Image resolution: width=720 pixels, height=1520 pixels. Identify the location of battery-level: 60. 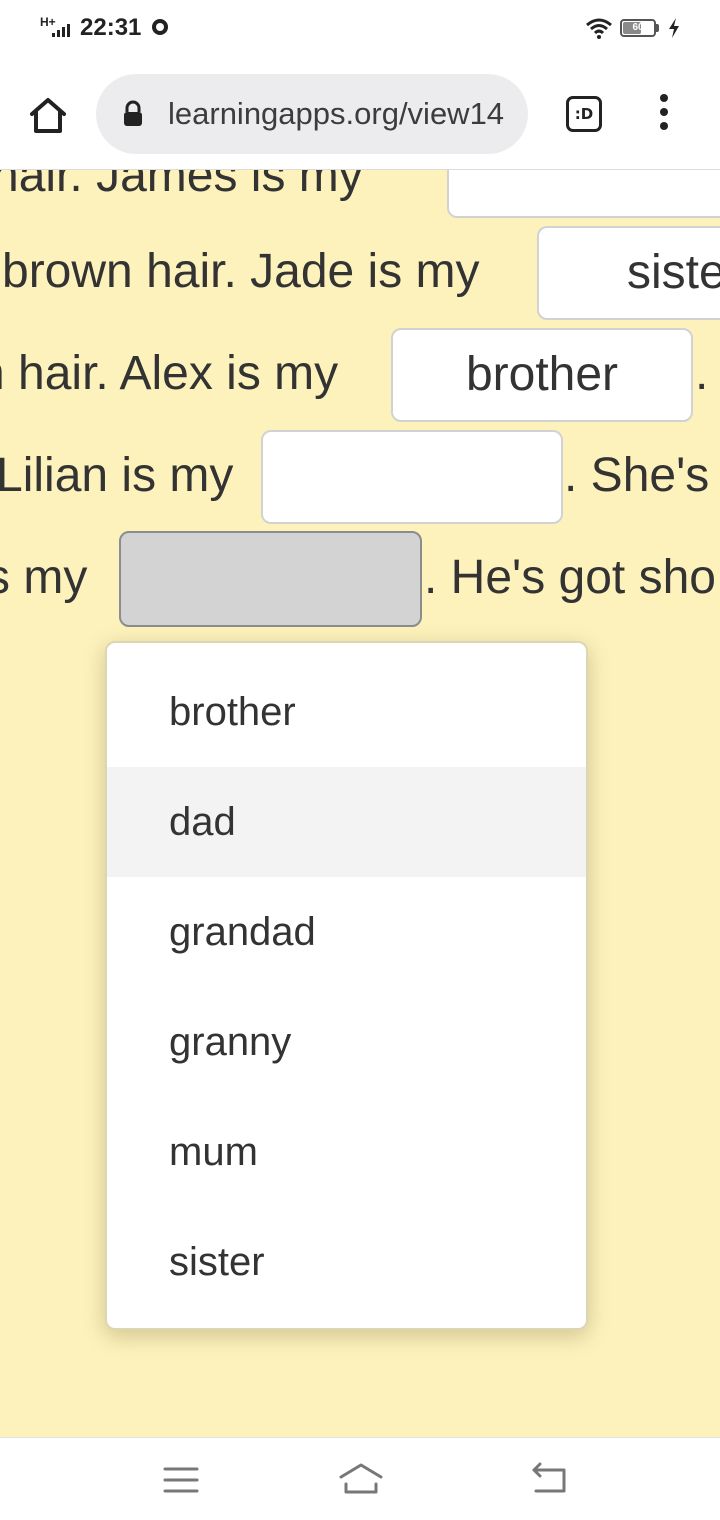
(638, 27).